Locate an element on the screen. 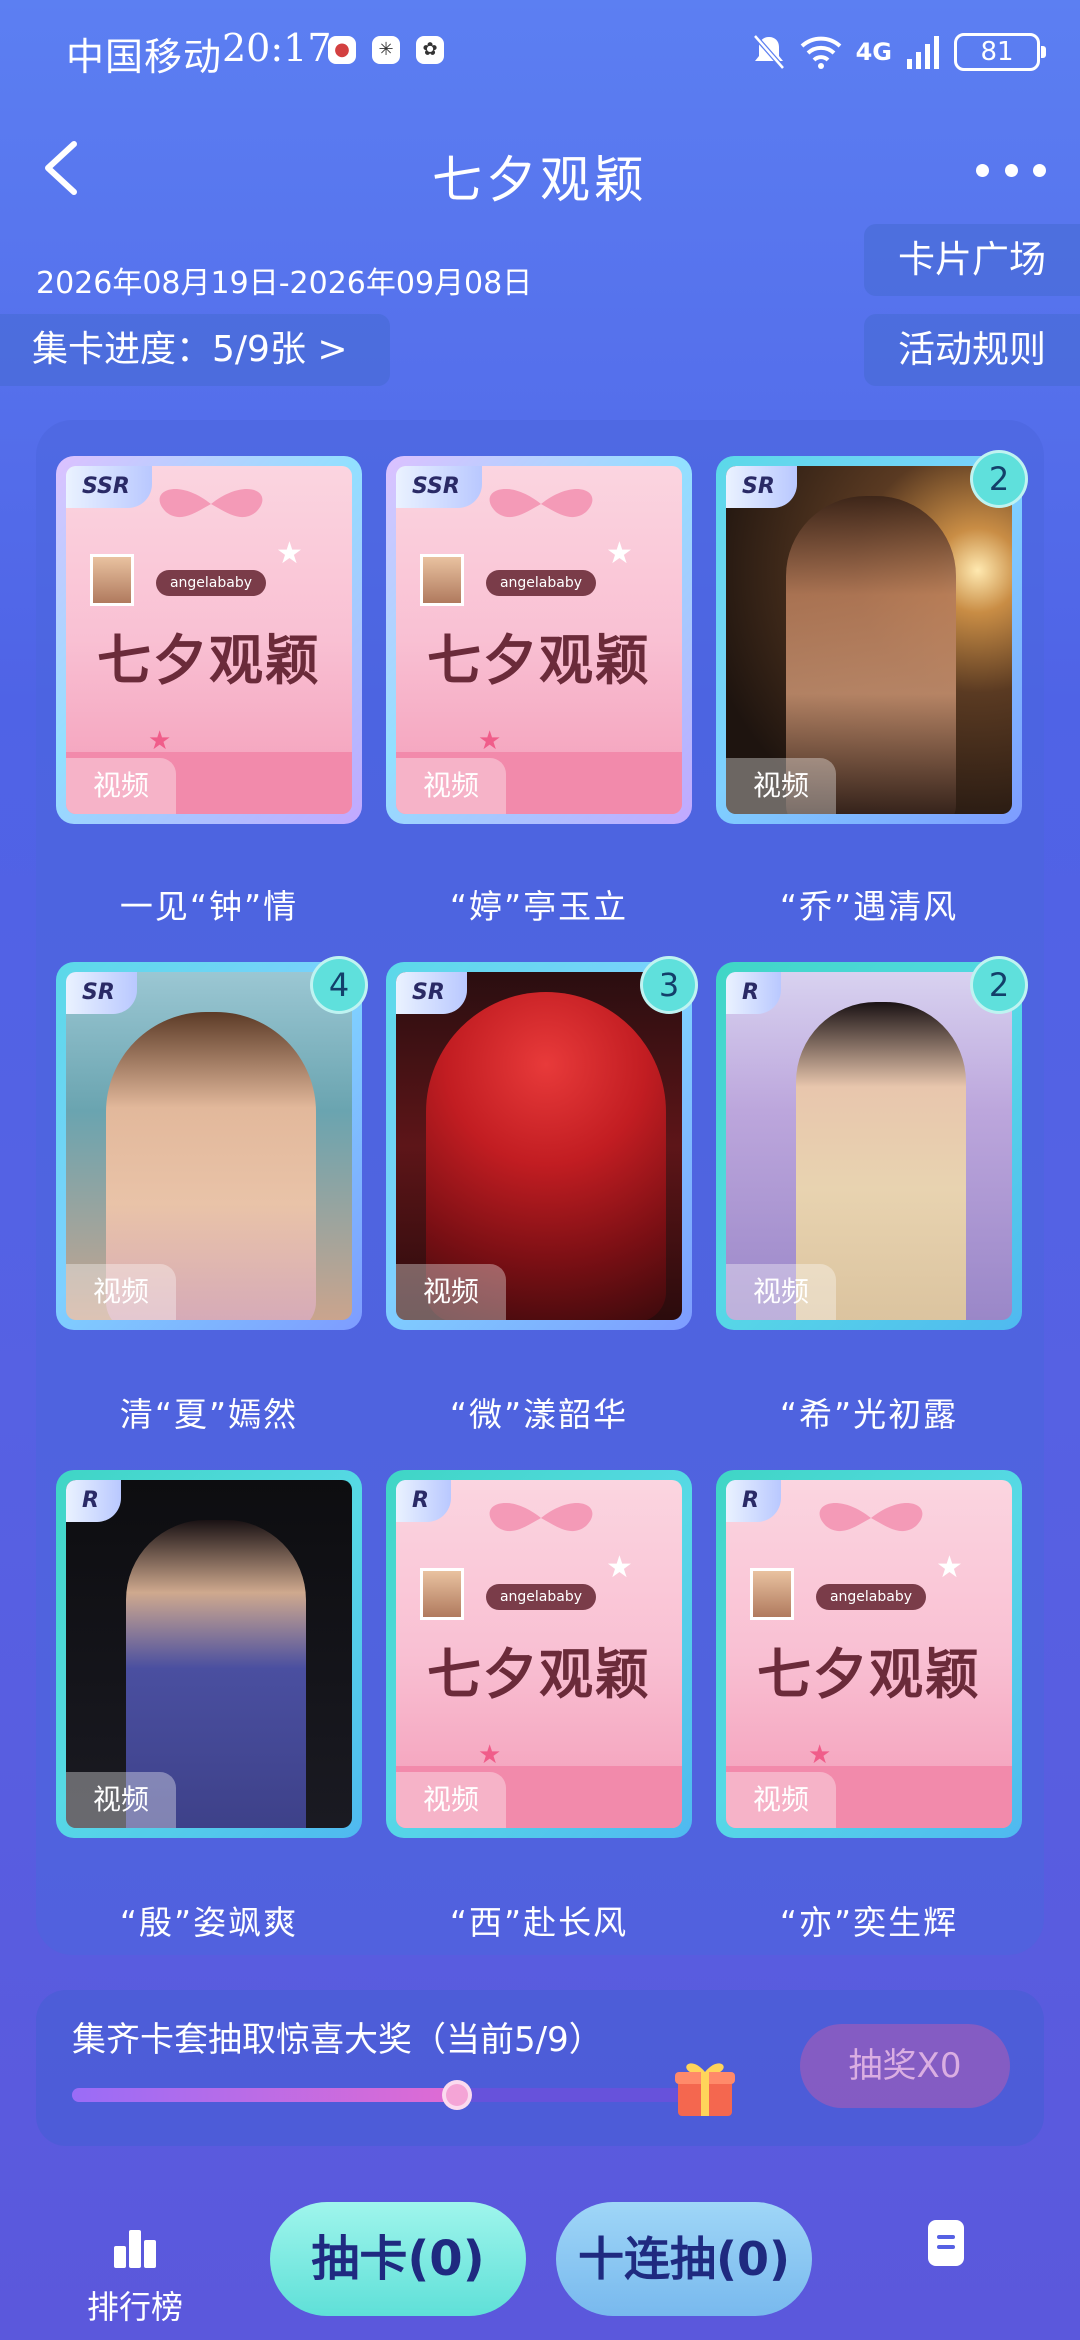  ten-draw-button: 十连抽(0) is located at coordinates (684, 2259).